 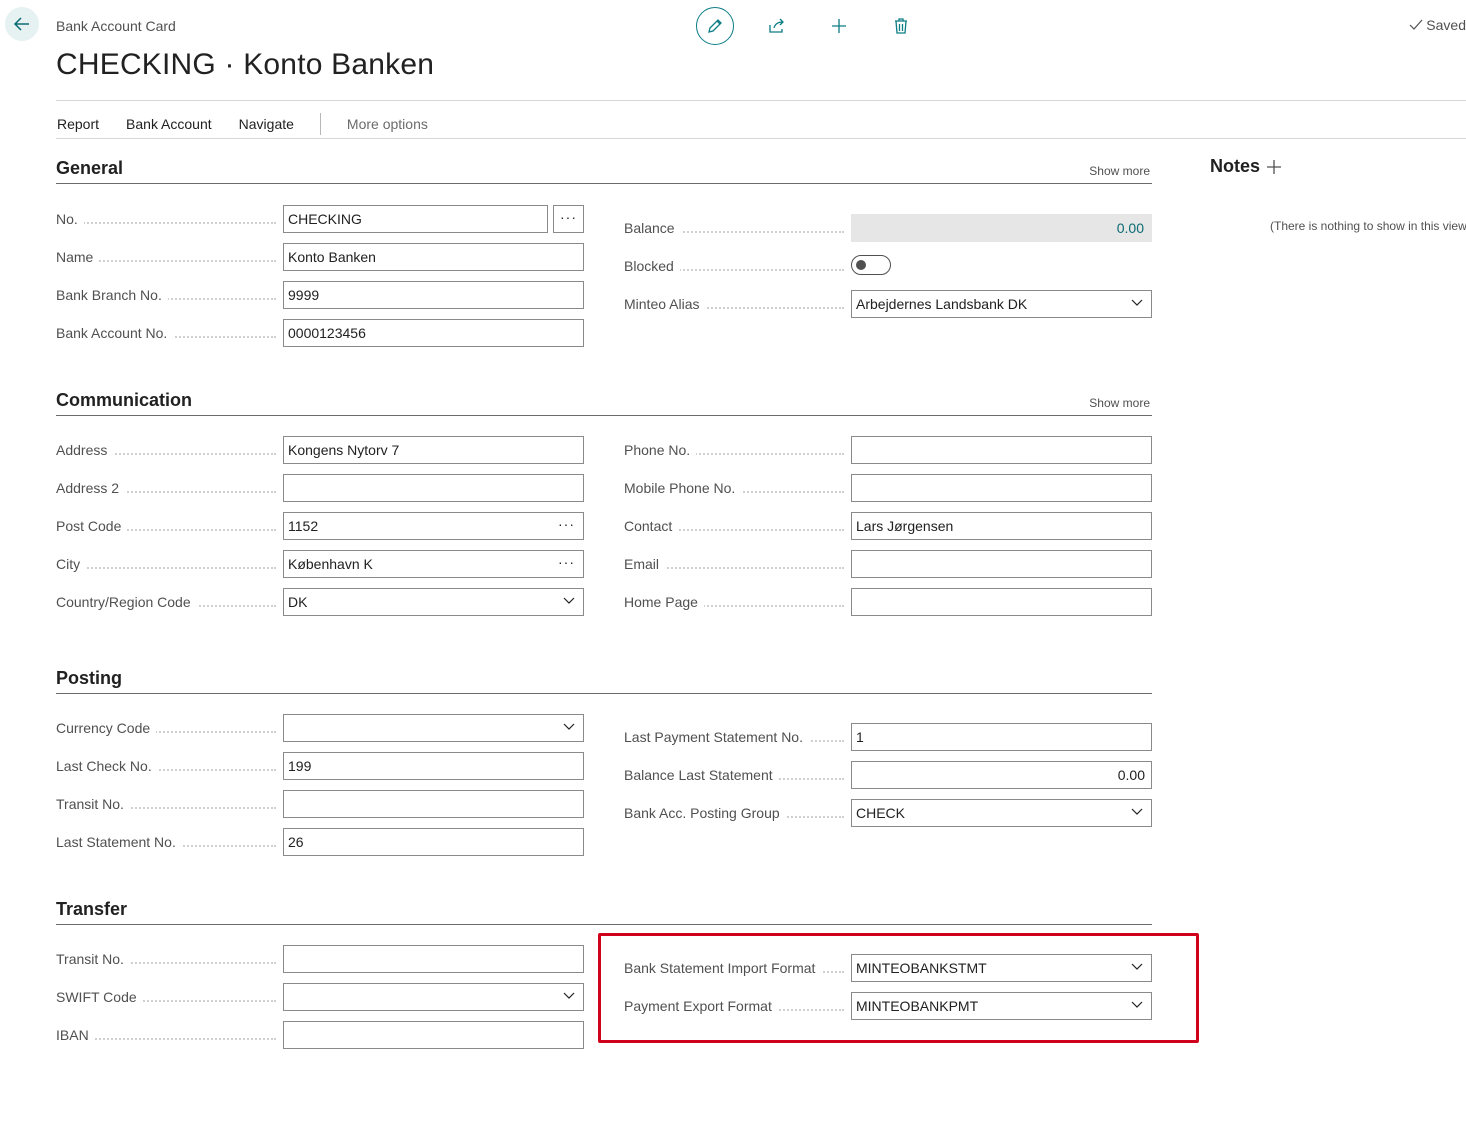 What do you see at coordinates (1001, 737) in the screenshot?
I see `last-payment-statement-no-input: 1` at bounding box center [1001, 737].